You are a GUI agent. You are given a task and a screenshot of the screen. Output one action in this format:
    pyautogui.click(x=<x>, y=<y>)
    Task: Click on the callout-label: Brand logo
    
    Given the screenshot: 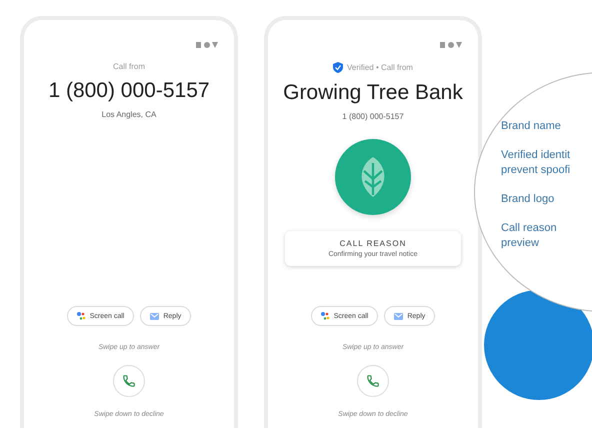 What is the action you would take?
    pyautogui.click(x=528, y=199)
    